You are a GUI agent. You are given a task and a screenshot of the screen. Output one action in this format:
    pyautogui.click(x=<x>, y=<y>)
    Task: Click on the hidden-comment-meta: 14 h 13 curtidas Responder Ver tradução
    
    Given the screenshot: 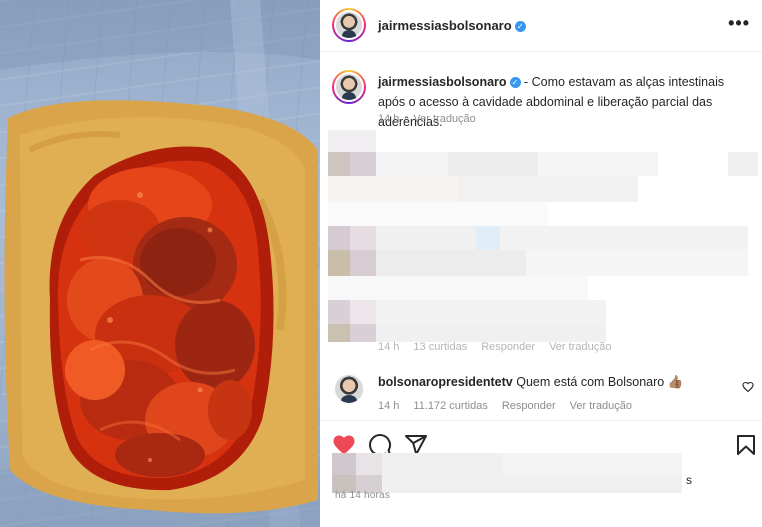 What is the action you would take?
    pyautogui.click(x=501, y=347)
    